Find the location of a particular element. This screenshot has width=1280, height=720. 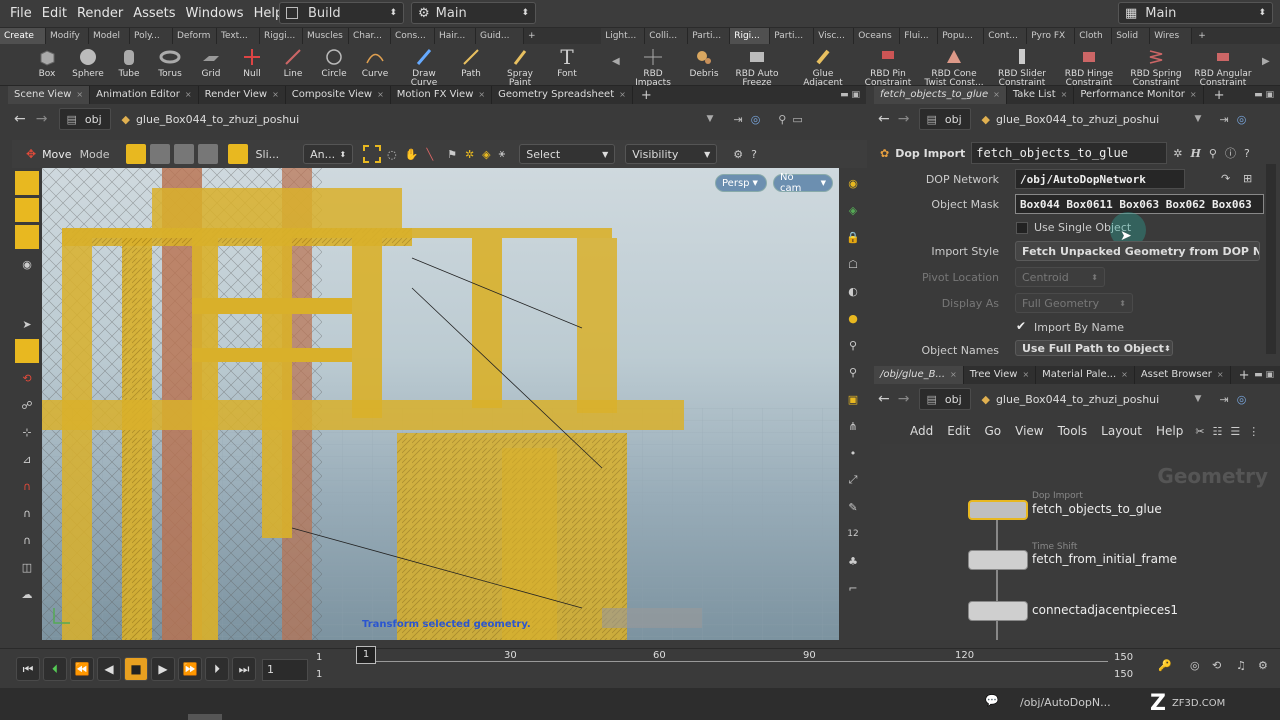

wrench-icon: ✂ is located at coordinates (1199, 431).